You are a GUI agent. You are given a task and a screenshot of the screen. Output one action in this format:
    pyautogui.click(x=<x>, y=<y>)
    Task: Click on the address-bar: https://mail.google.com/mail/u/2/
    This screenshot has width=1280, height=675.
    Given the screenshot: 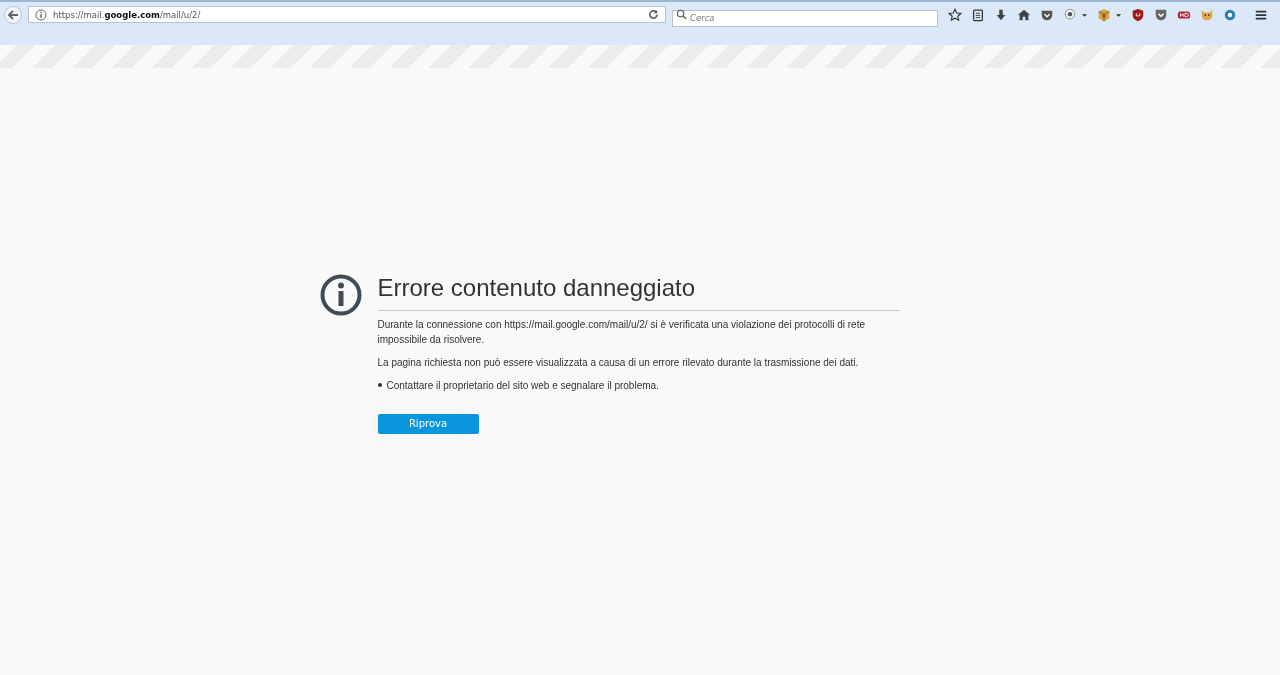 What is the action you would take?
    pyautogui.click(x=347, y=14)
    